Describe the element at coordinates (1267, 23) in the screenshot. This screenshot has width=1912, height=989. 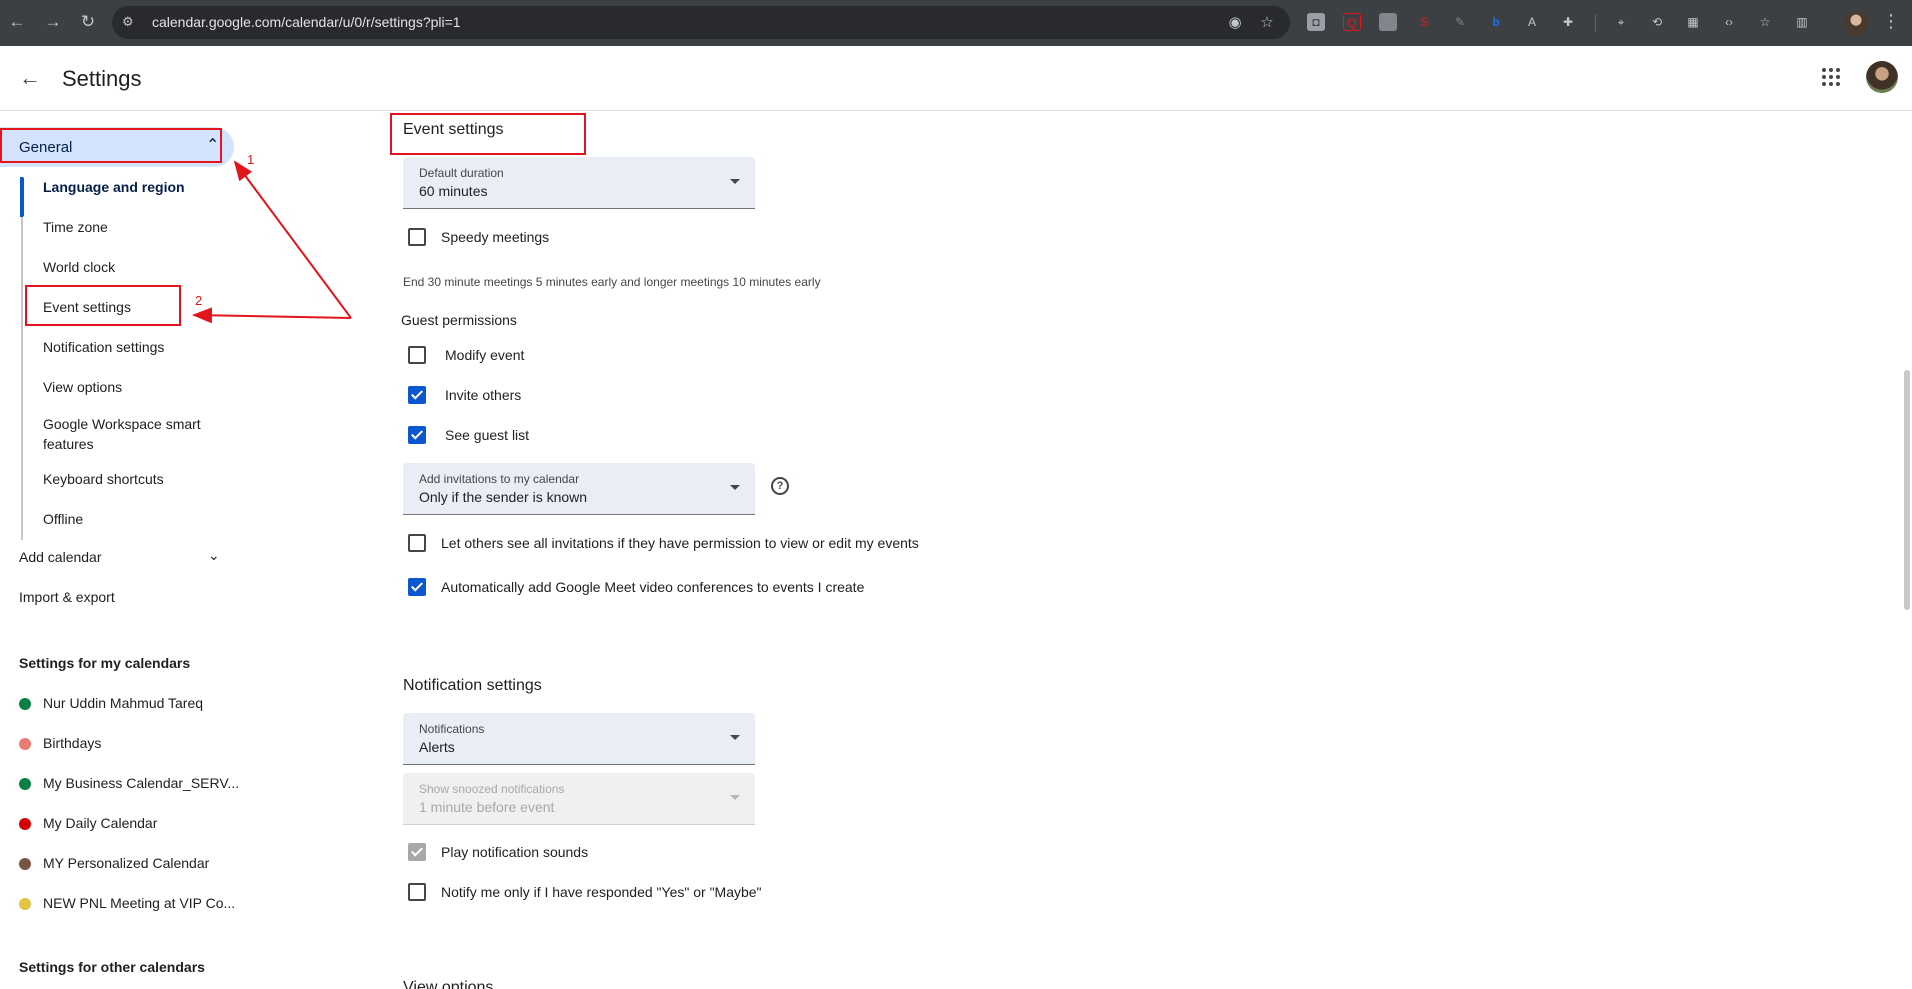
I see `bookmark-star-icon: ☆` at that location.